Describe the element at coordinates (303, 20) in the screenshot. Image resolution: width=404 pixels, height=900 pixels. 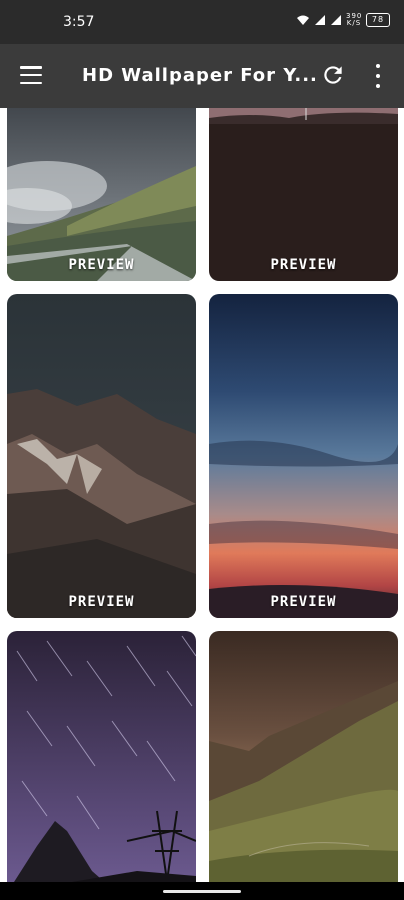
I see `wifi-icon` at that location.